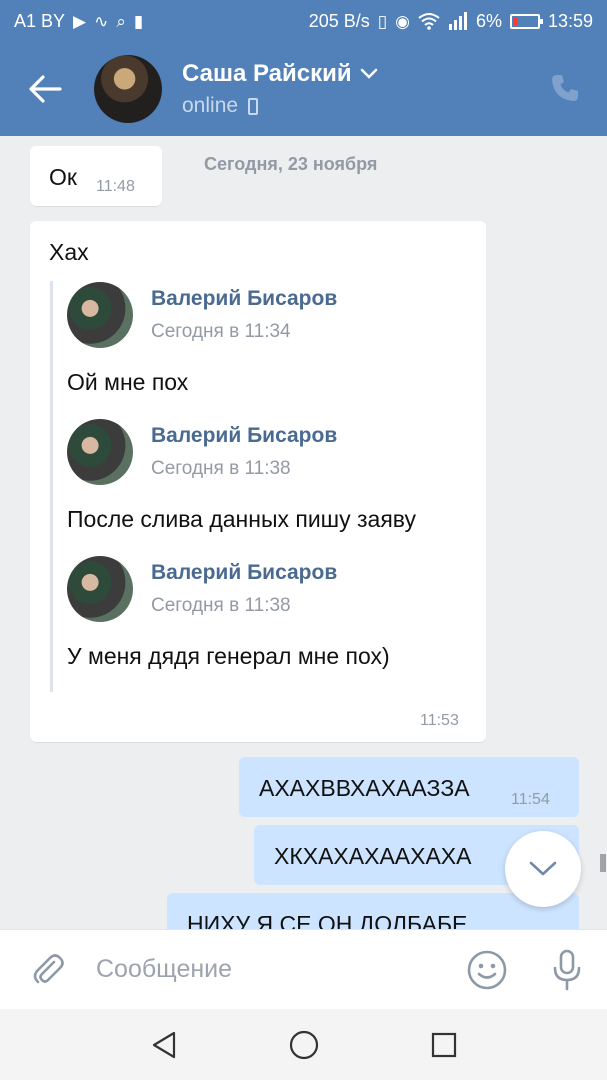 This screenshot has height=1080, width=607. I want to click on system-nav-bar, so click(303, 1044).